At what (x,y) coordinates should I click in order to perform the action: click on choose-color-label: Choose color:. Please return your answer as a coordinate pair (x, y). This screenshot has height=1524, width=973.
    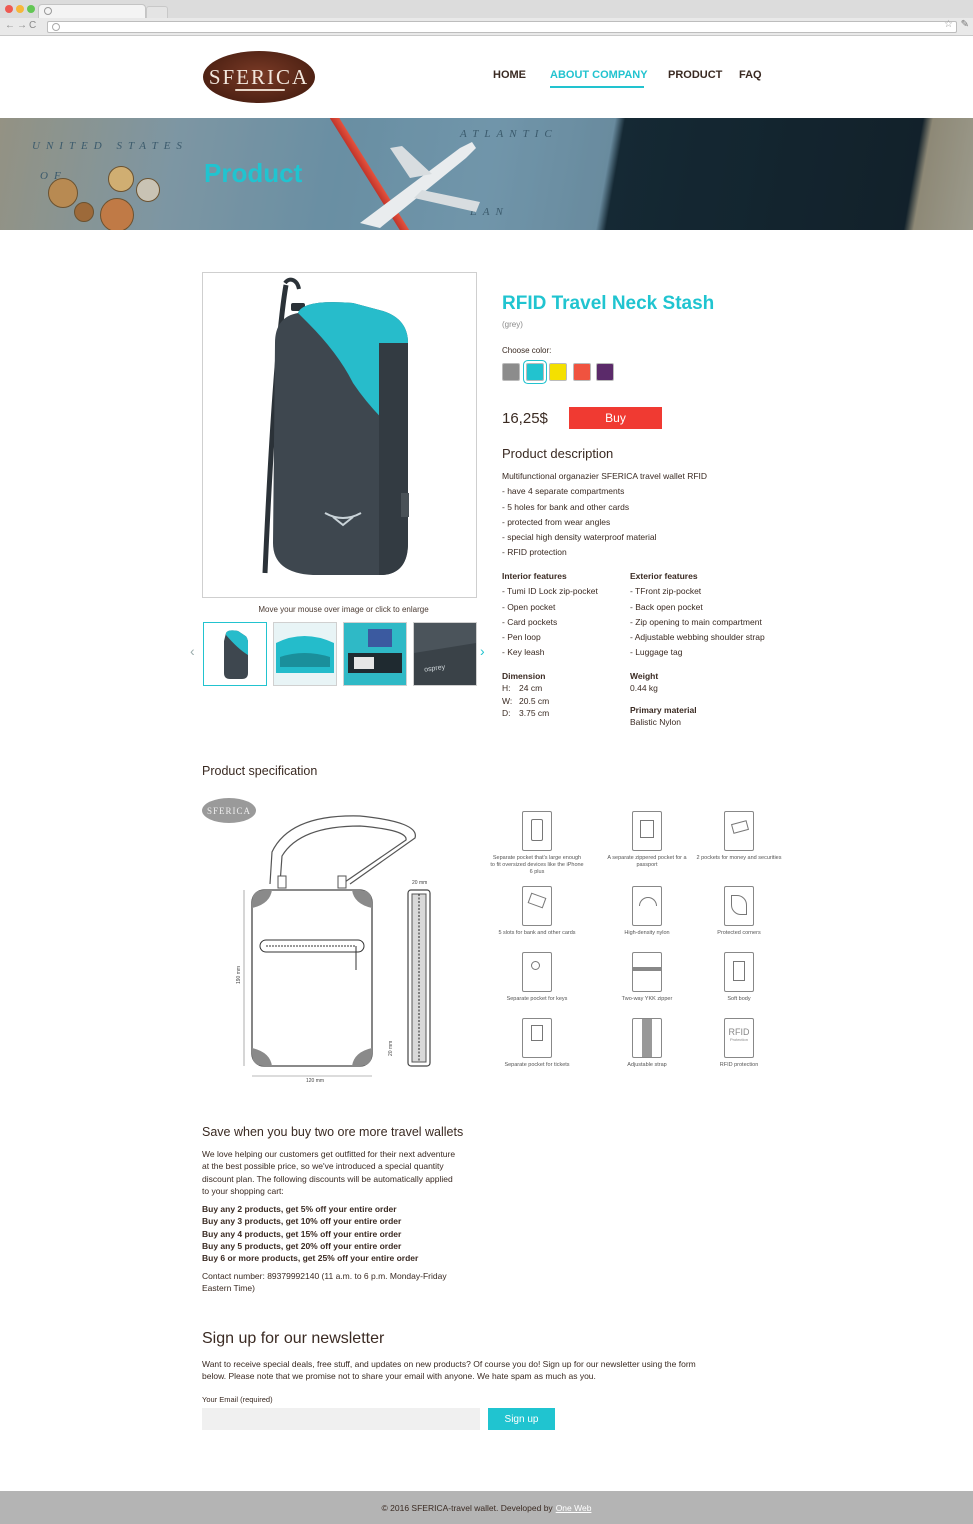
    Looking at the image, I should click on (527, 350).